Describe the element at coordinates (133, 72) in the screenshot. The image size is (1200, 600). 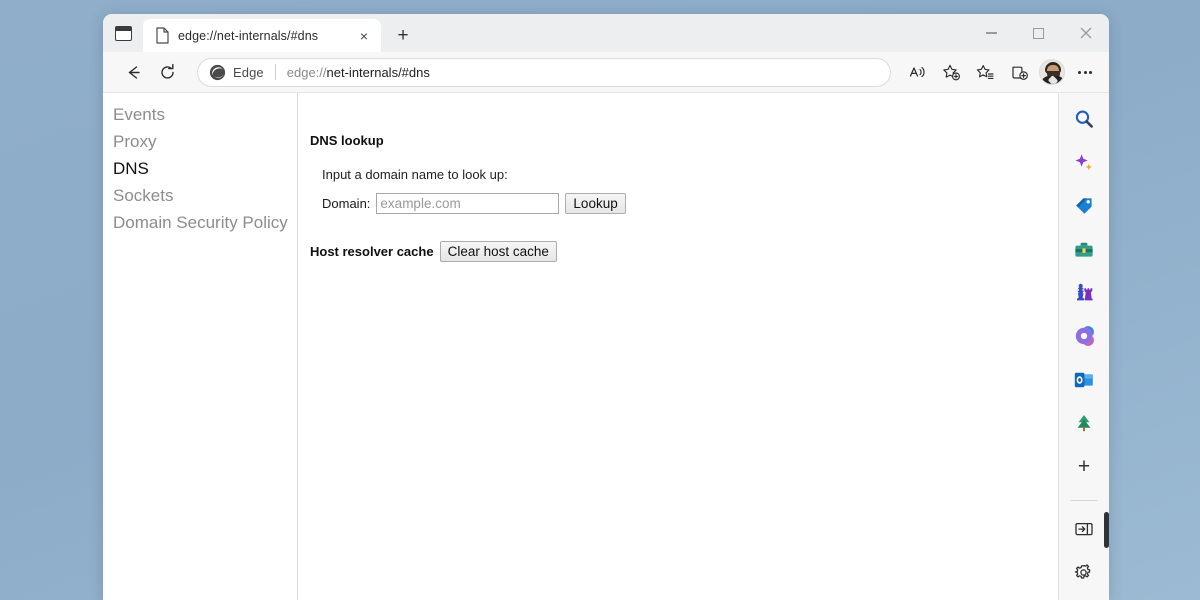
I see `back-arrow-icon` at that location.